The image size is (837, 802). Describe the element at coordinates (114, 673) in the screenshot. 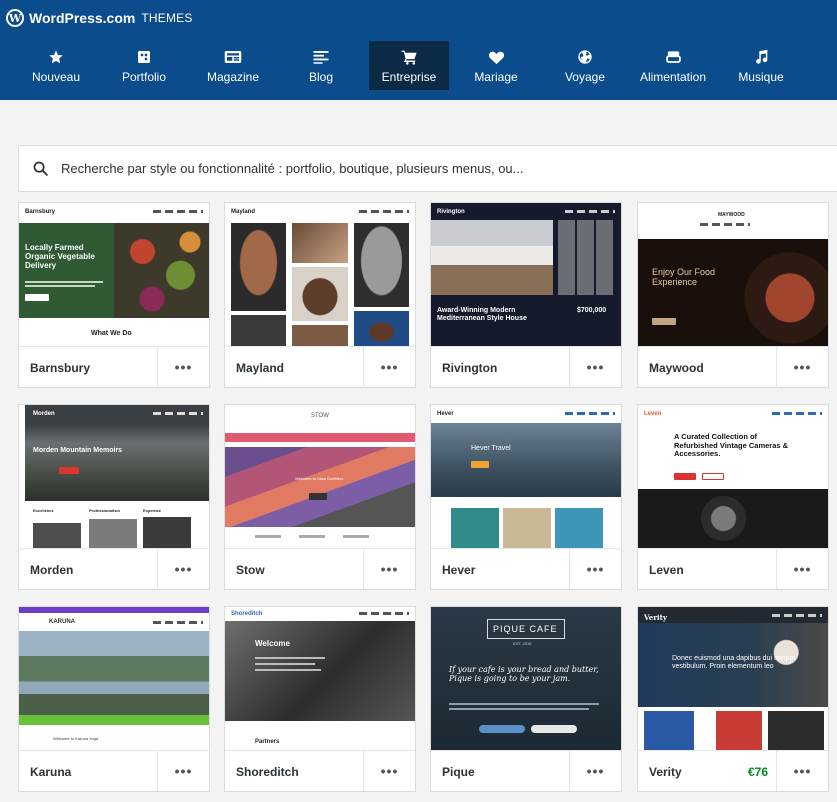

I see `preview-landscape-image` at that location.